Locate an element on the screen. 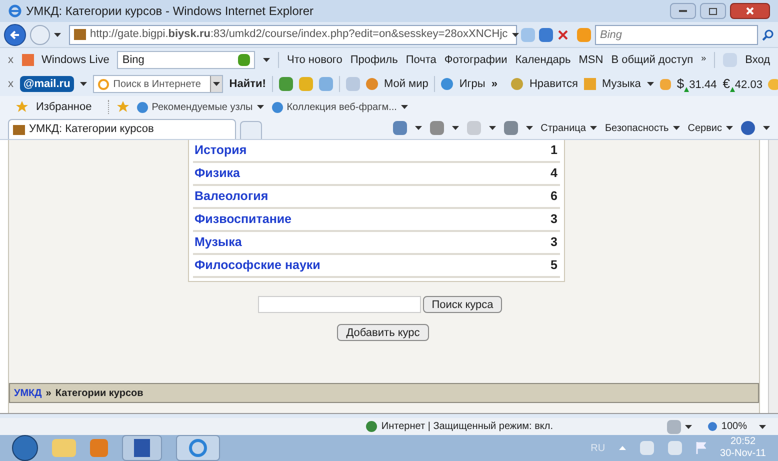 The height and width of the screenshot is (461, 778). favorites-link: Рекомендуемые узлы is located at coordinates (200, 107).